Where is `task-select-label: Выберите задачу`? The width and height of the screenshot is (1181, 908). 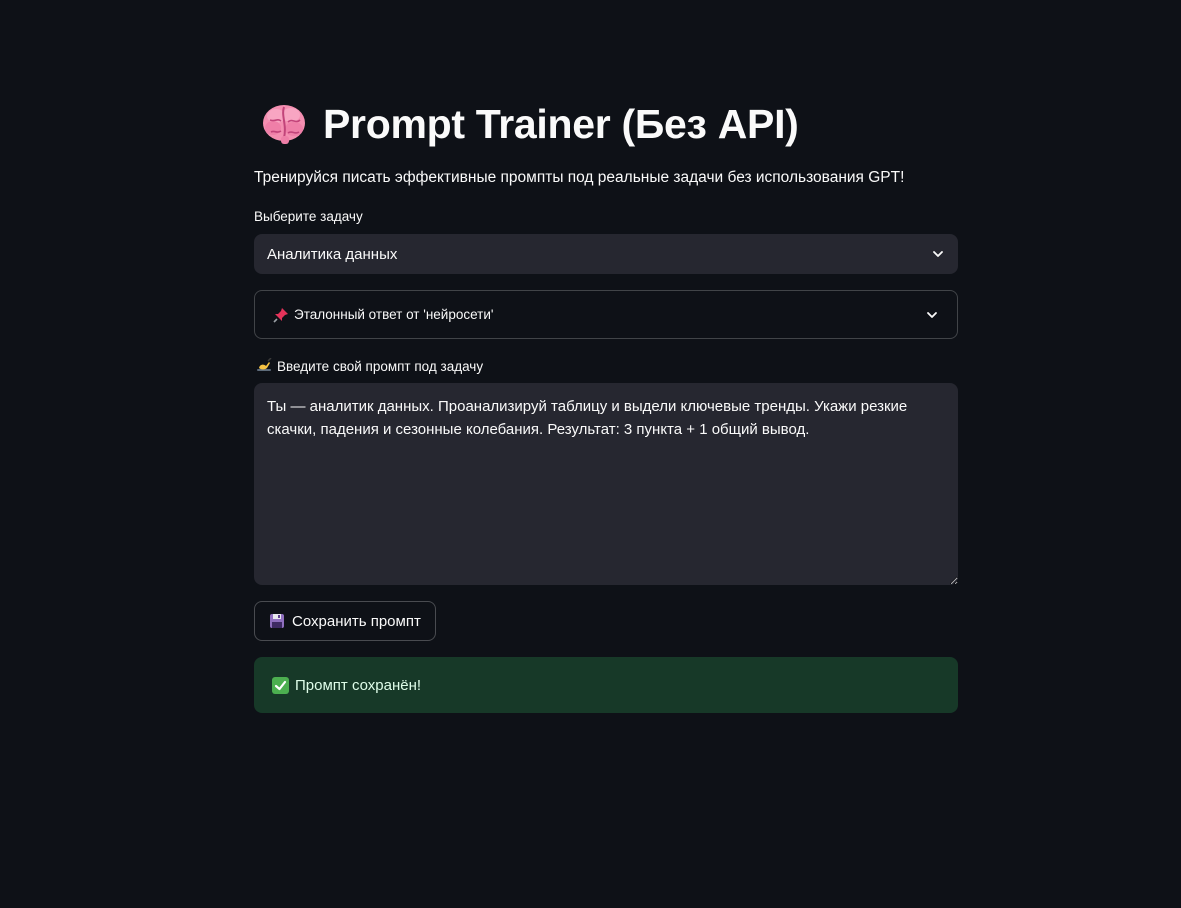 task-select-label: Выберите задачу is located at coordinates (308, 216).